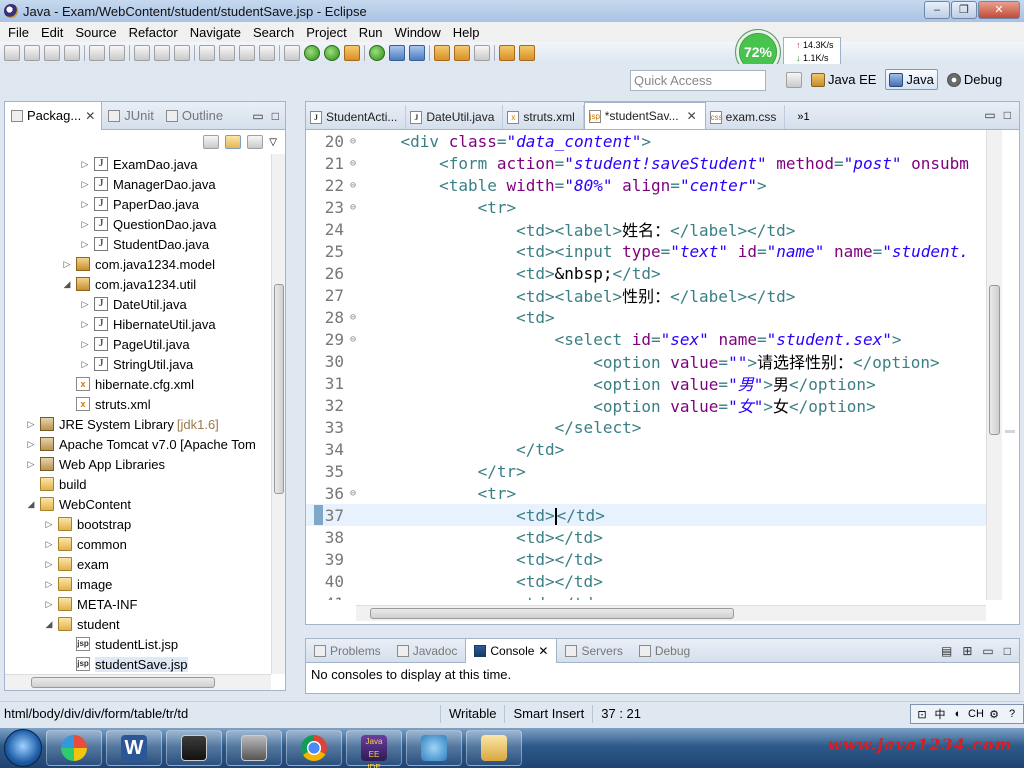 The width and height of the screenshot is (1024, 768). Describe the element at coordinates (418, 32) in the screenshot. I see `menu-item-window: Window` at that location.